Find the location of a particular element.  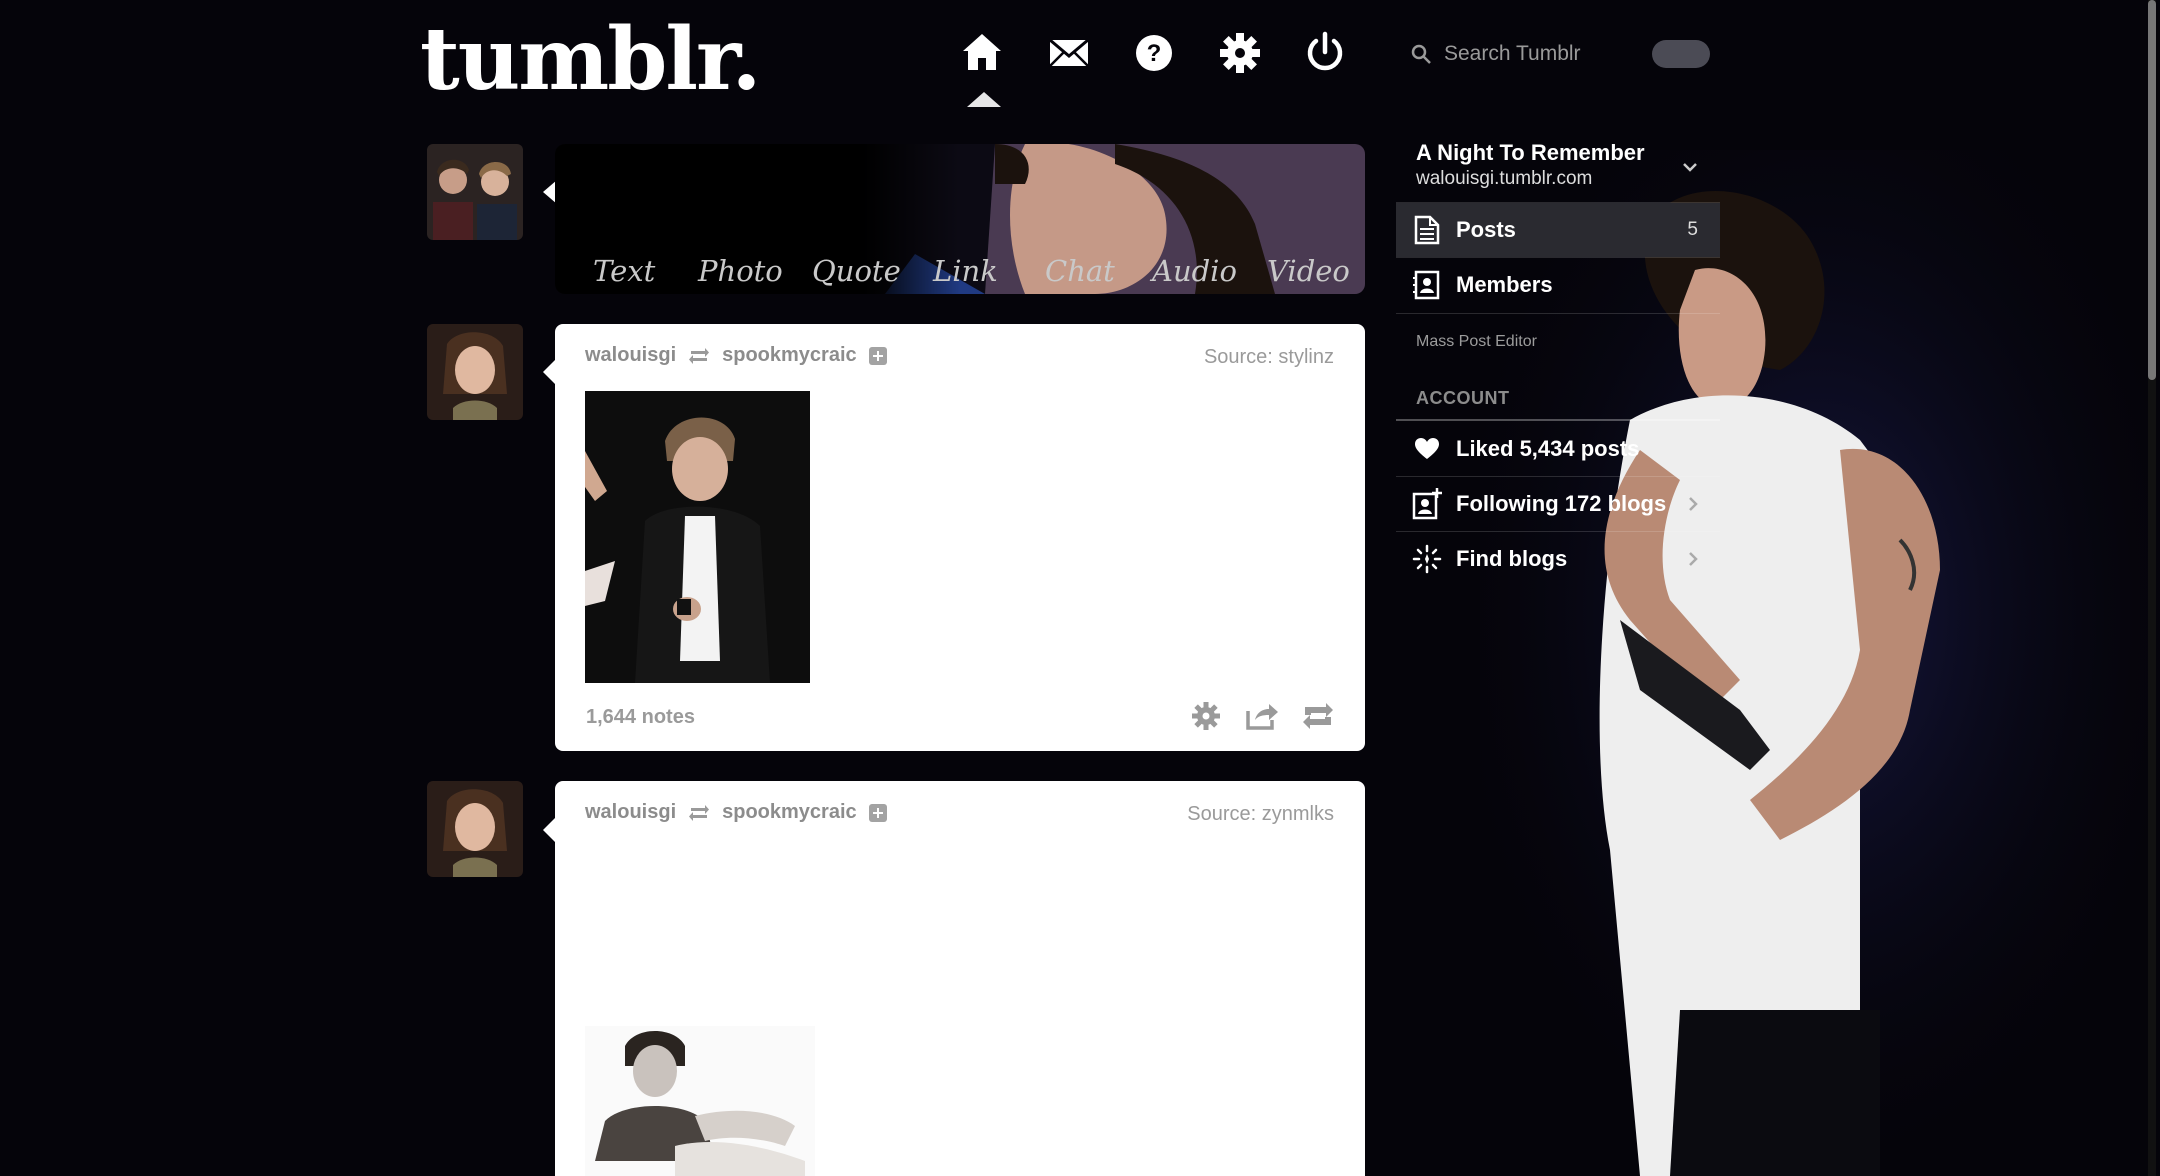

blog-title: A Night To Remember is located at coordinates (1530, 152).